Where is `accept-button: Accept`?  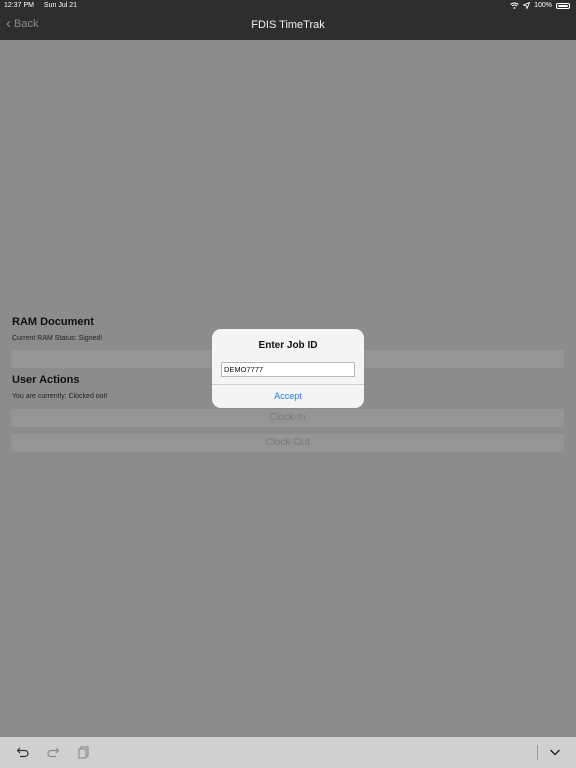 accept-button: Accept is located at coordinates (288, 396).